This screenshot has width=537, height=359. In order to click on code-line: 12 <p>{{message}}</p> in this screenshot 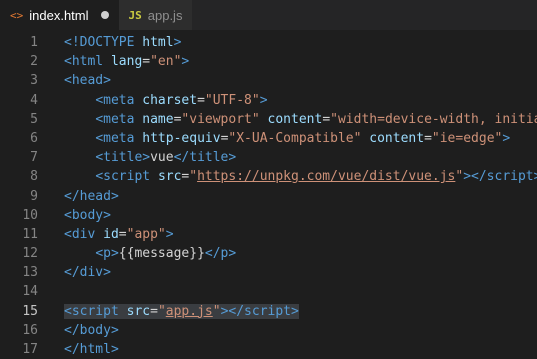, I will do `click(268, 253)`.